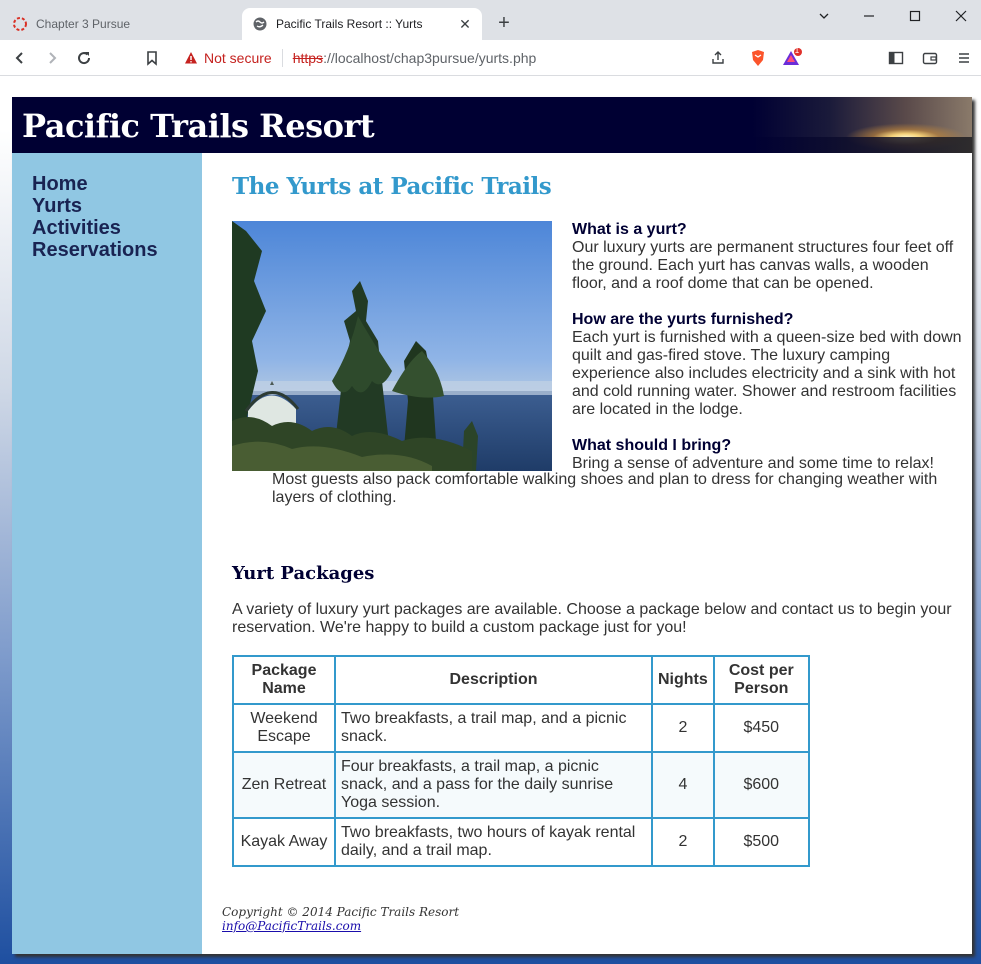 The image size is (981, 964). Describe the element at coordinates (797, 50) in the screenshot. I see `rewards-badge: 1` at that location.